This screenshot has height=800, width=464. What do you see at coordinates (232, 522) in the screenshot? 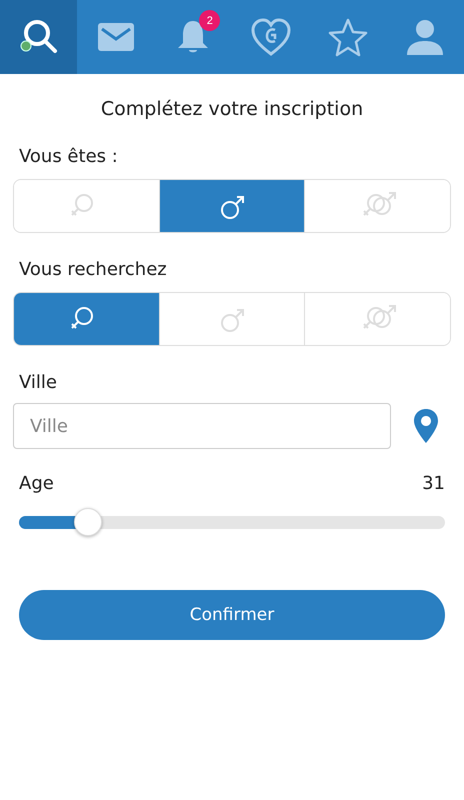
I see `age-slider` at bounding box center [232, 522].